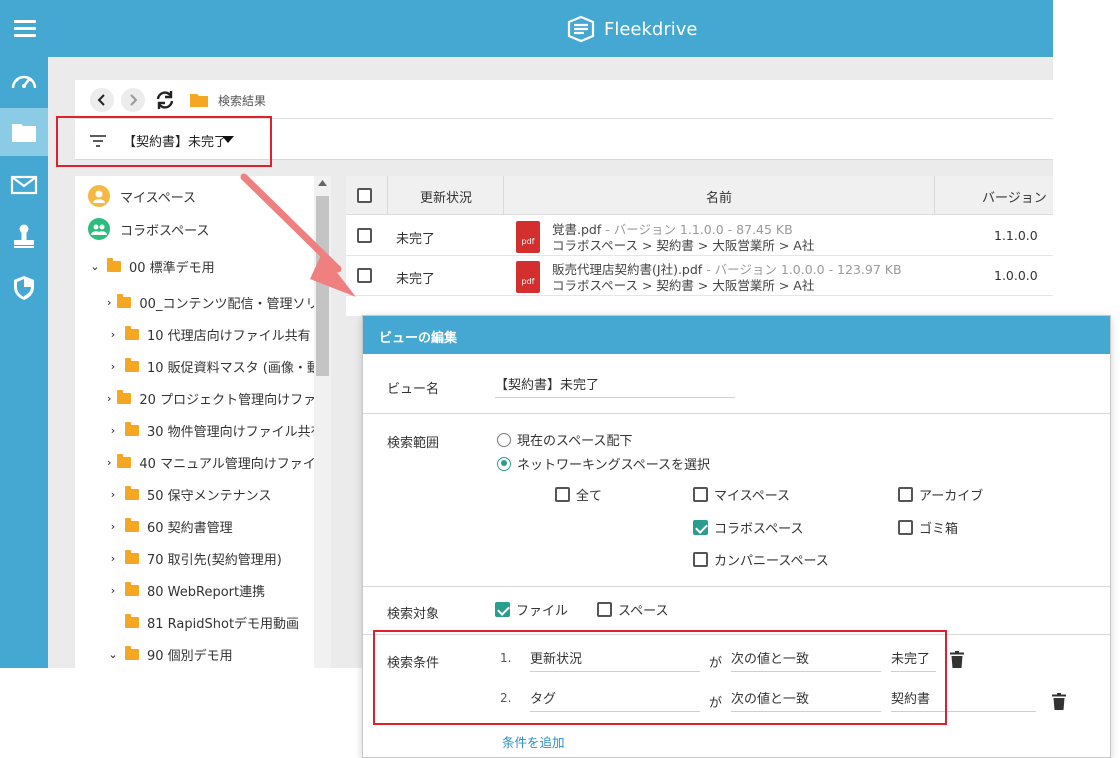 This screenshot has height=758, width=1120. What do you see at coordinates (719, 196) in the screenshot?
I see `col-name: 名前` at bounding box center [719, 196].